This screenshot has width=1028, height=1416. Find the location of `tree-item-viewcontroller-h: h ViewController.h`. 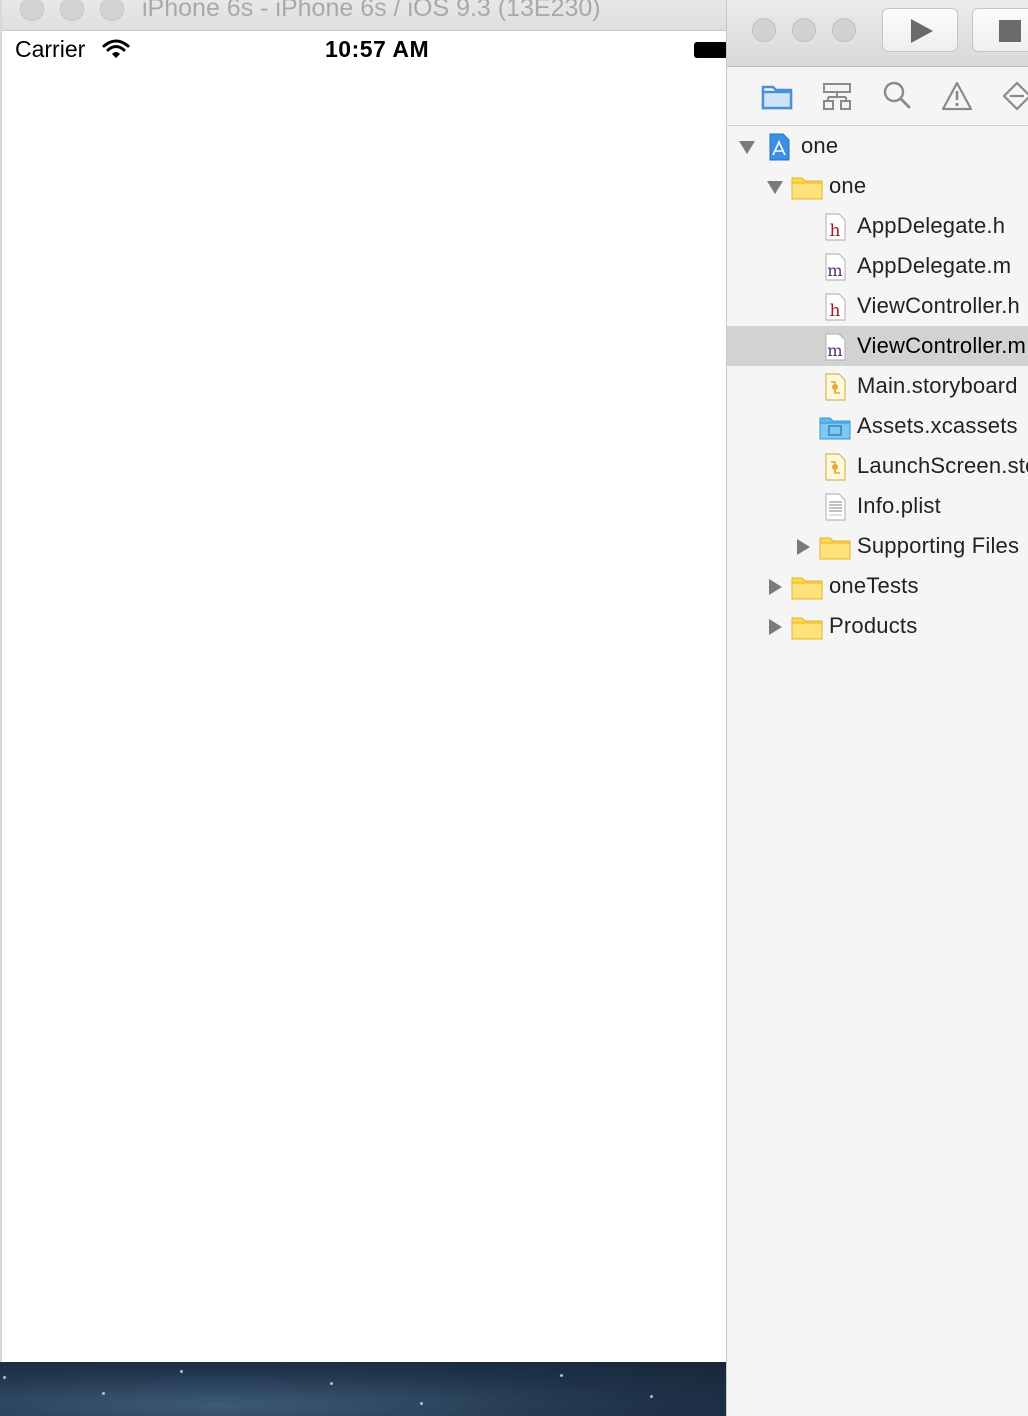

tree-item-viewcontroller-h: h ViewController.h is located at coordinates (877, 306).